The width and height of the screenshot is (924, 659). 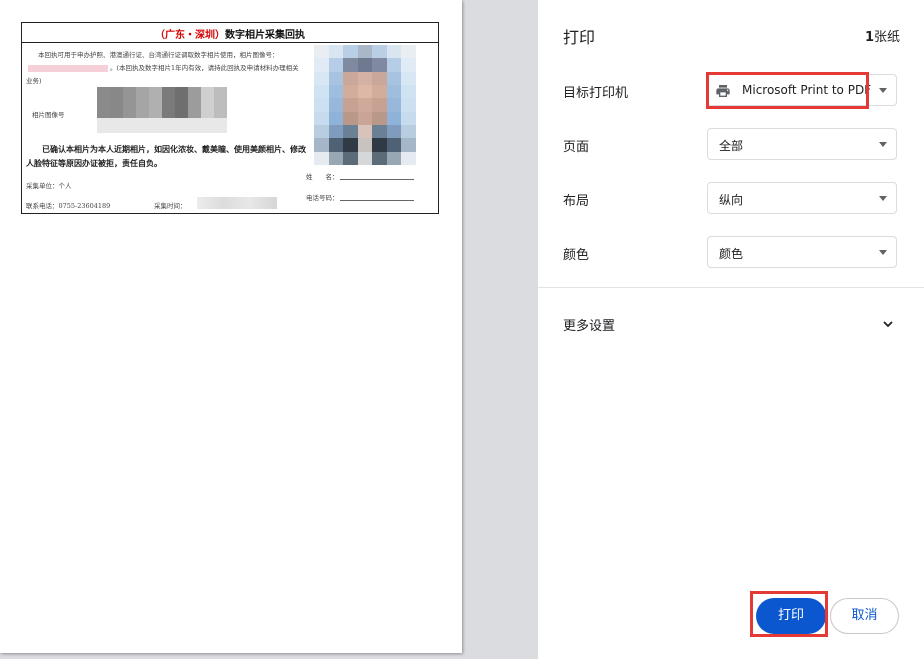 I want to click on tel-line, so click(x=377, y=200).